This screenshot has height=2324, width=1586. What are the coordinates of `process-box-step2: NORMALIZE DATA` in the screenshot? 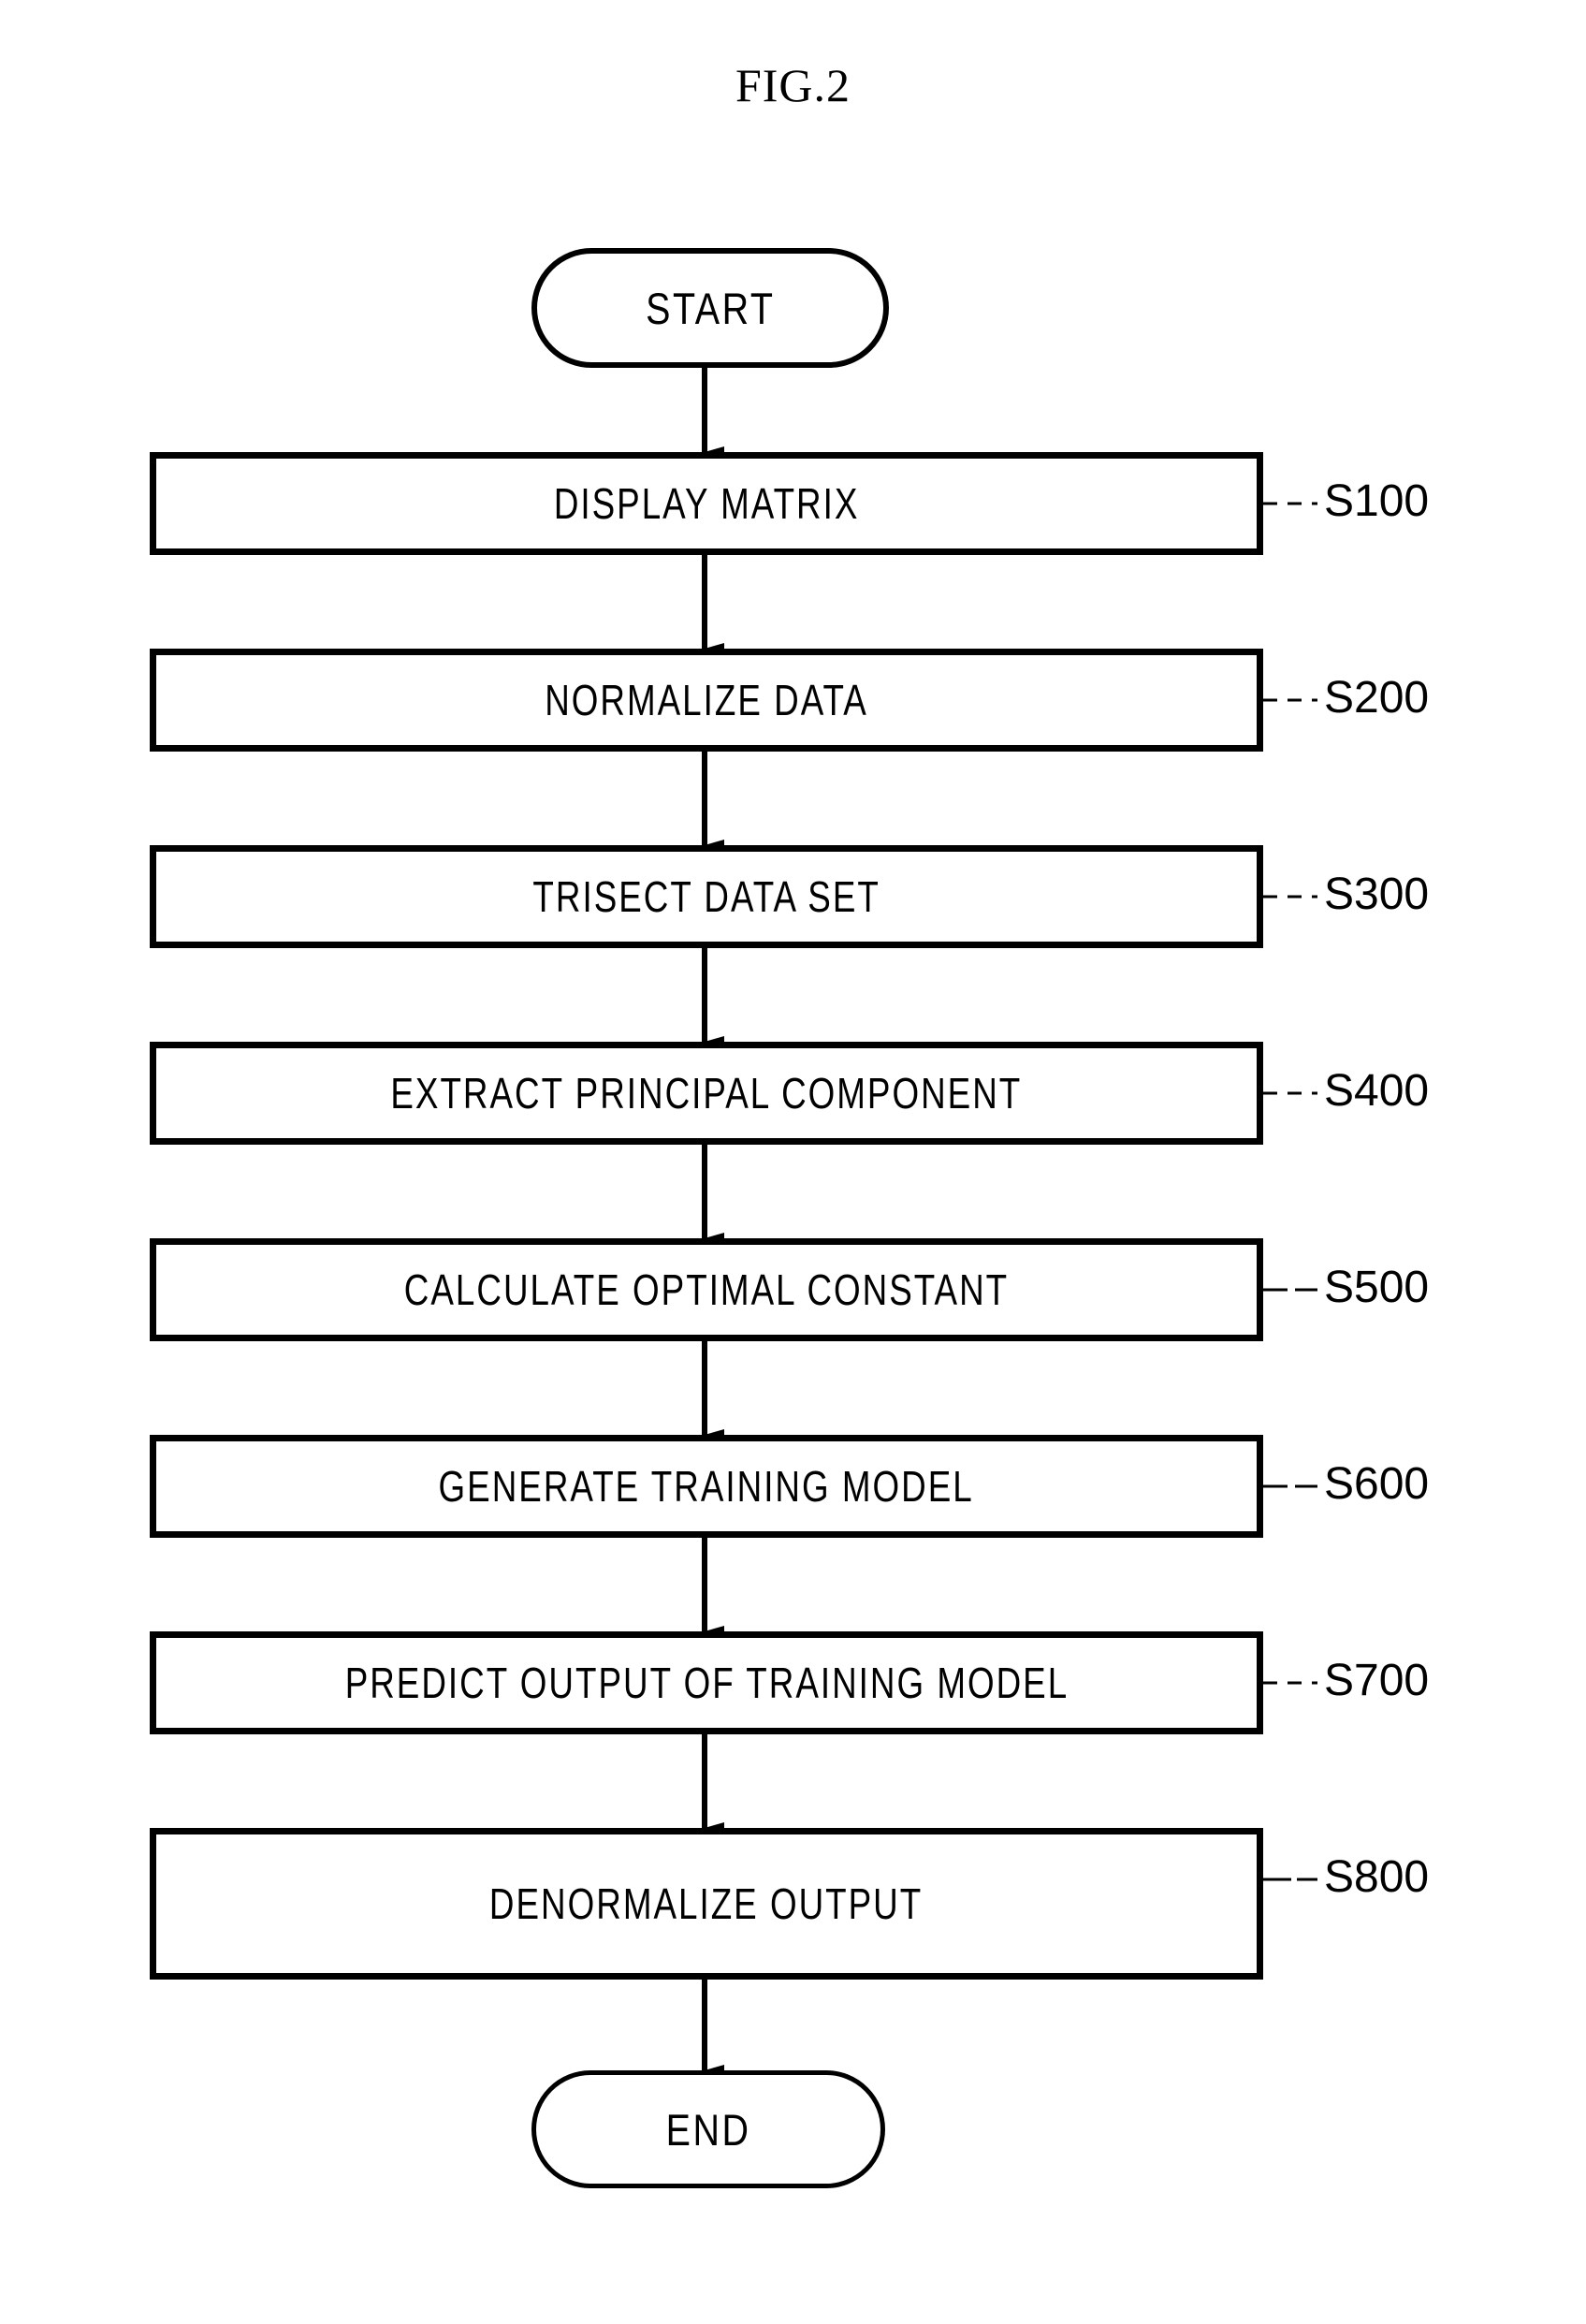 It's located at (706, 700).